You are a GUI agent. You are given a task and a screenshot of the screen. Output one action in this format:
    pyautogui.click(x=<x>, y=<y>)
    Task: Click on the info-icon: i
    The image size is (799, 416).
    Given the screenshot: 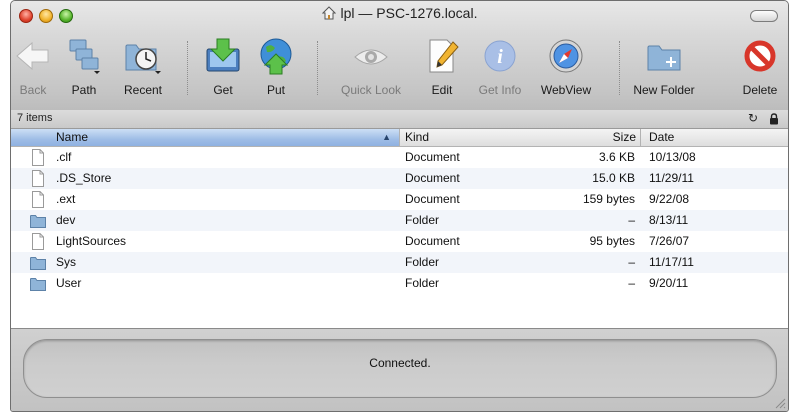 What is the action you would take?
    pyautogui.click(x=500, y=56)
    